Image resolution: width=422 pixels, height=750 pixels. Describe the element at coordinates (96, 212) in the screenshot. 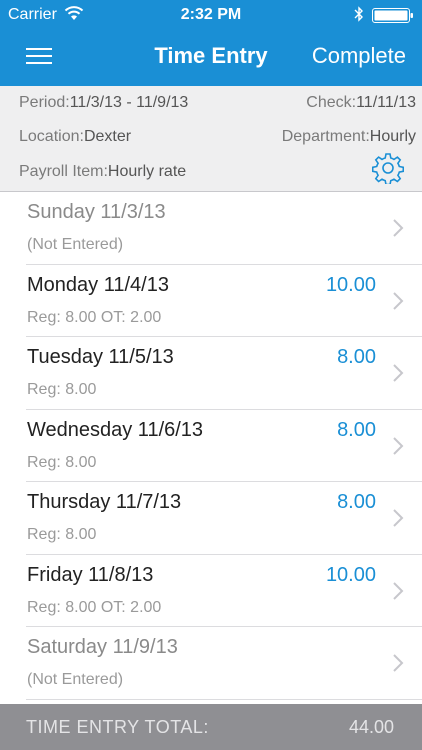

I see `day-label: Sunday 11/3/13` at that location.